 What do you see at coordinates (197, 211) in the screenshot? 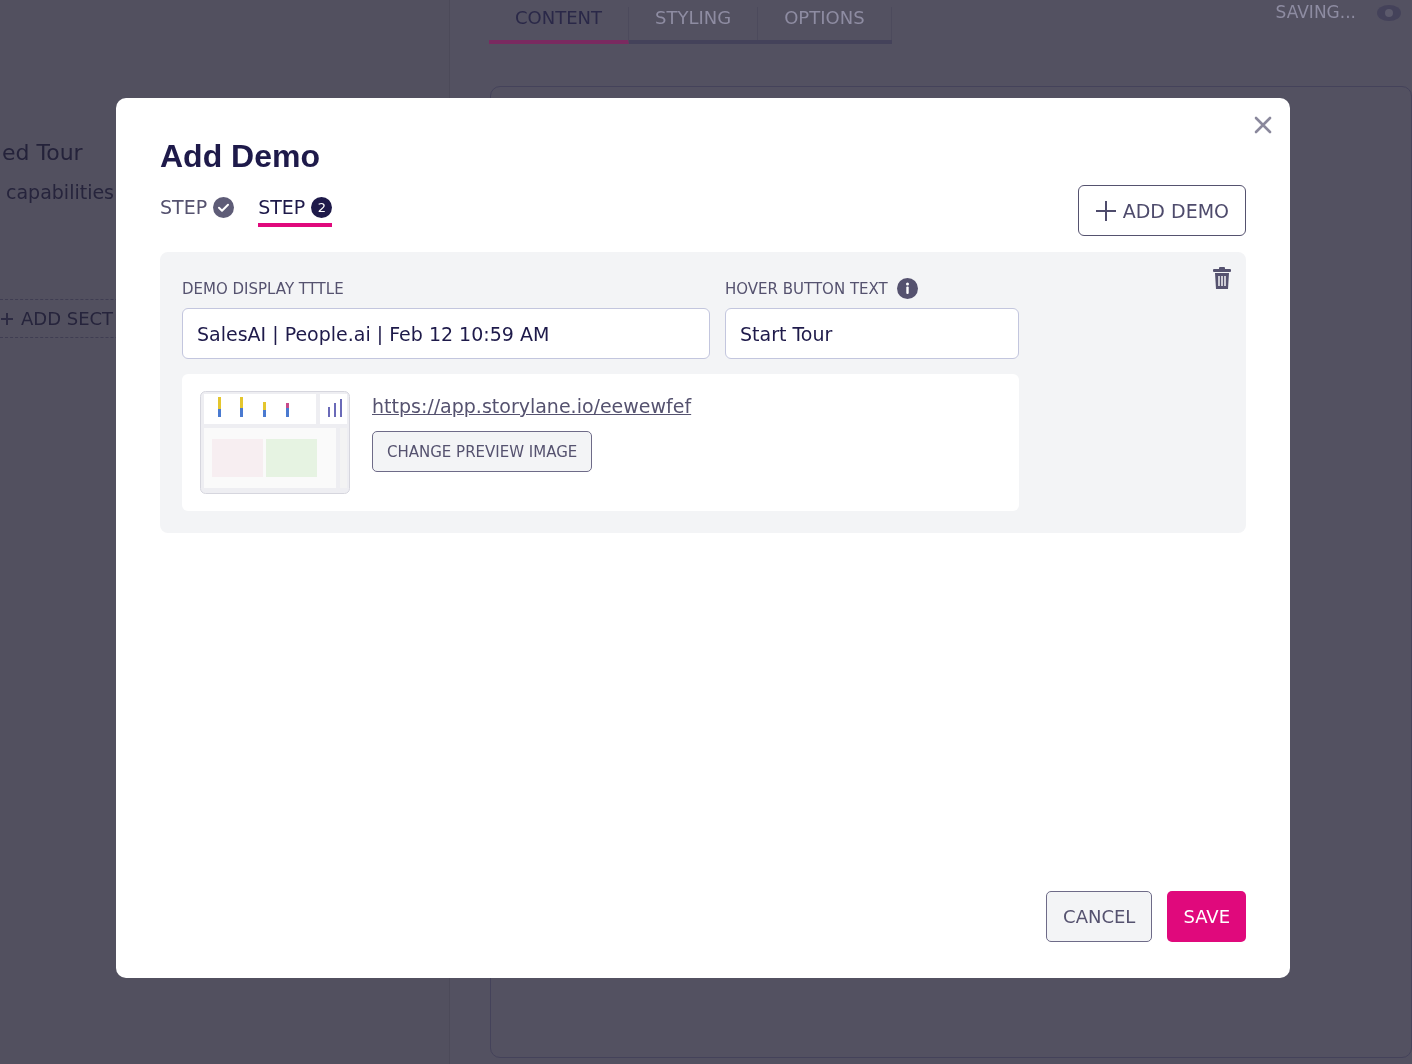
I see `step-tab: STEP` at bounding box center [197, 211].